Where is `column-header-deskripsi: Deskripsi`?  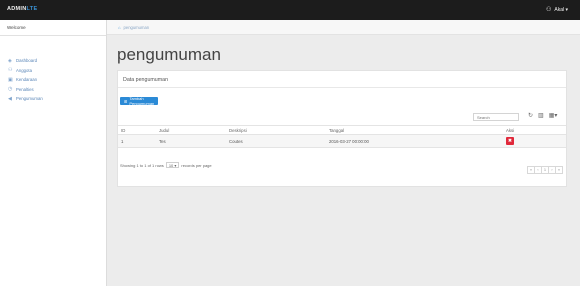
column-header-deskripsi: Deskripsi is located at coordinates (279, 130).